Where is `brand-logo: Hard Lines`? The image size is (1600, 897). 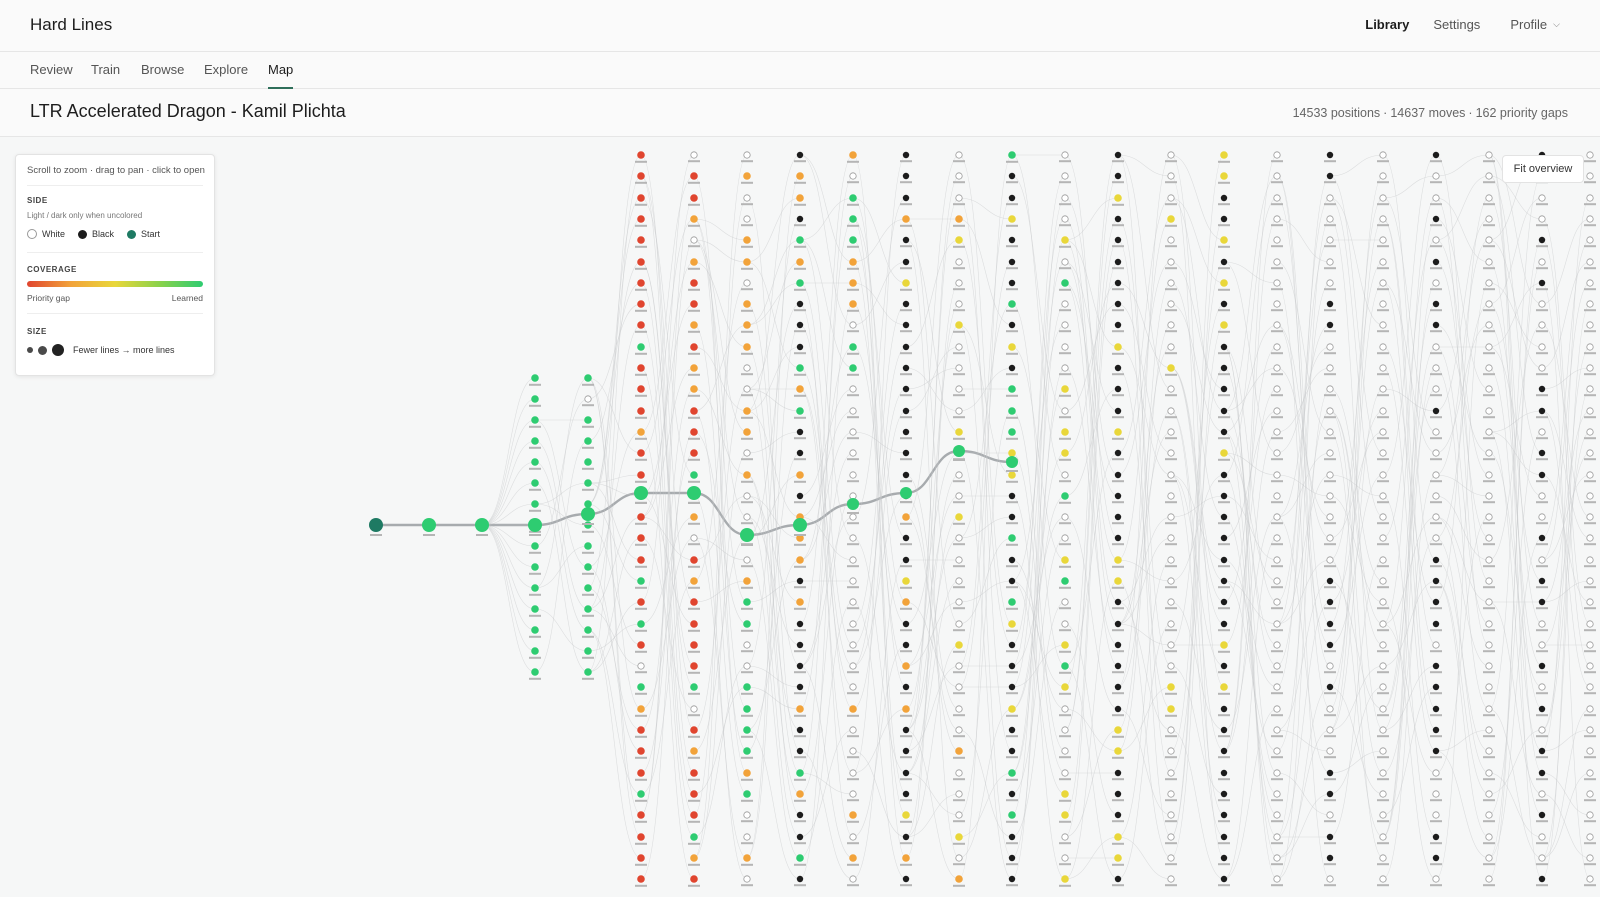 brand-logo: Hard Lines is located at coordinates (71, 25).